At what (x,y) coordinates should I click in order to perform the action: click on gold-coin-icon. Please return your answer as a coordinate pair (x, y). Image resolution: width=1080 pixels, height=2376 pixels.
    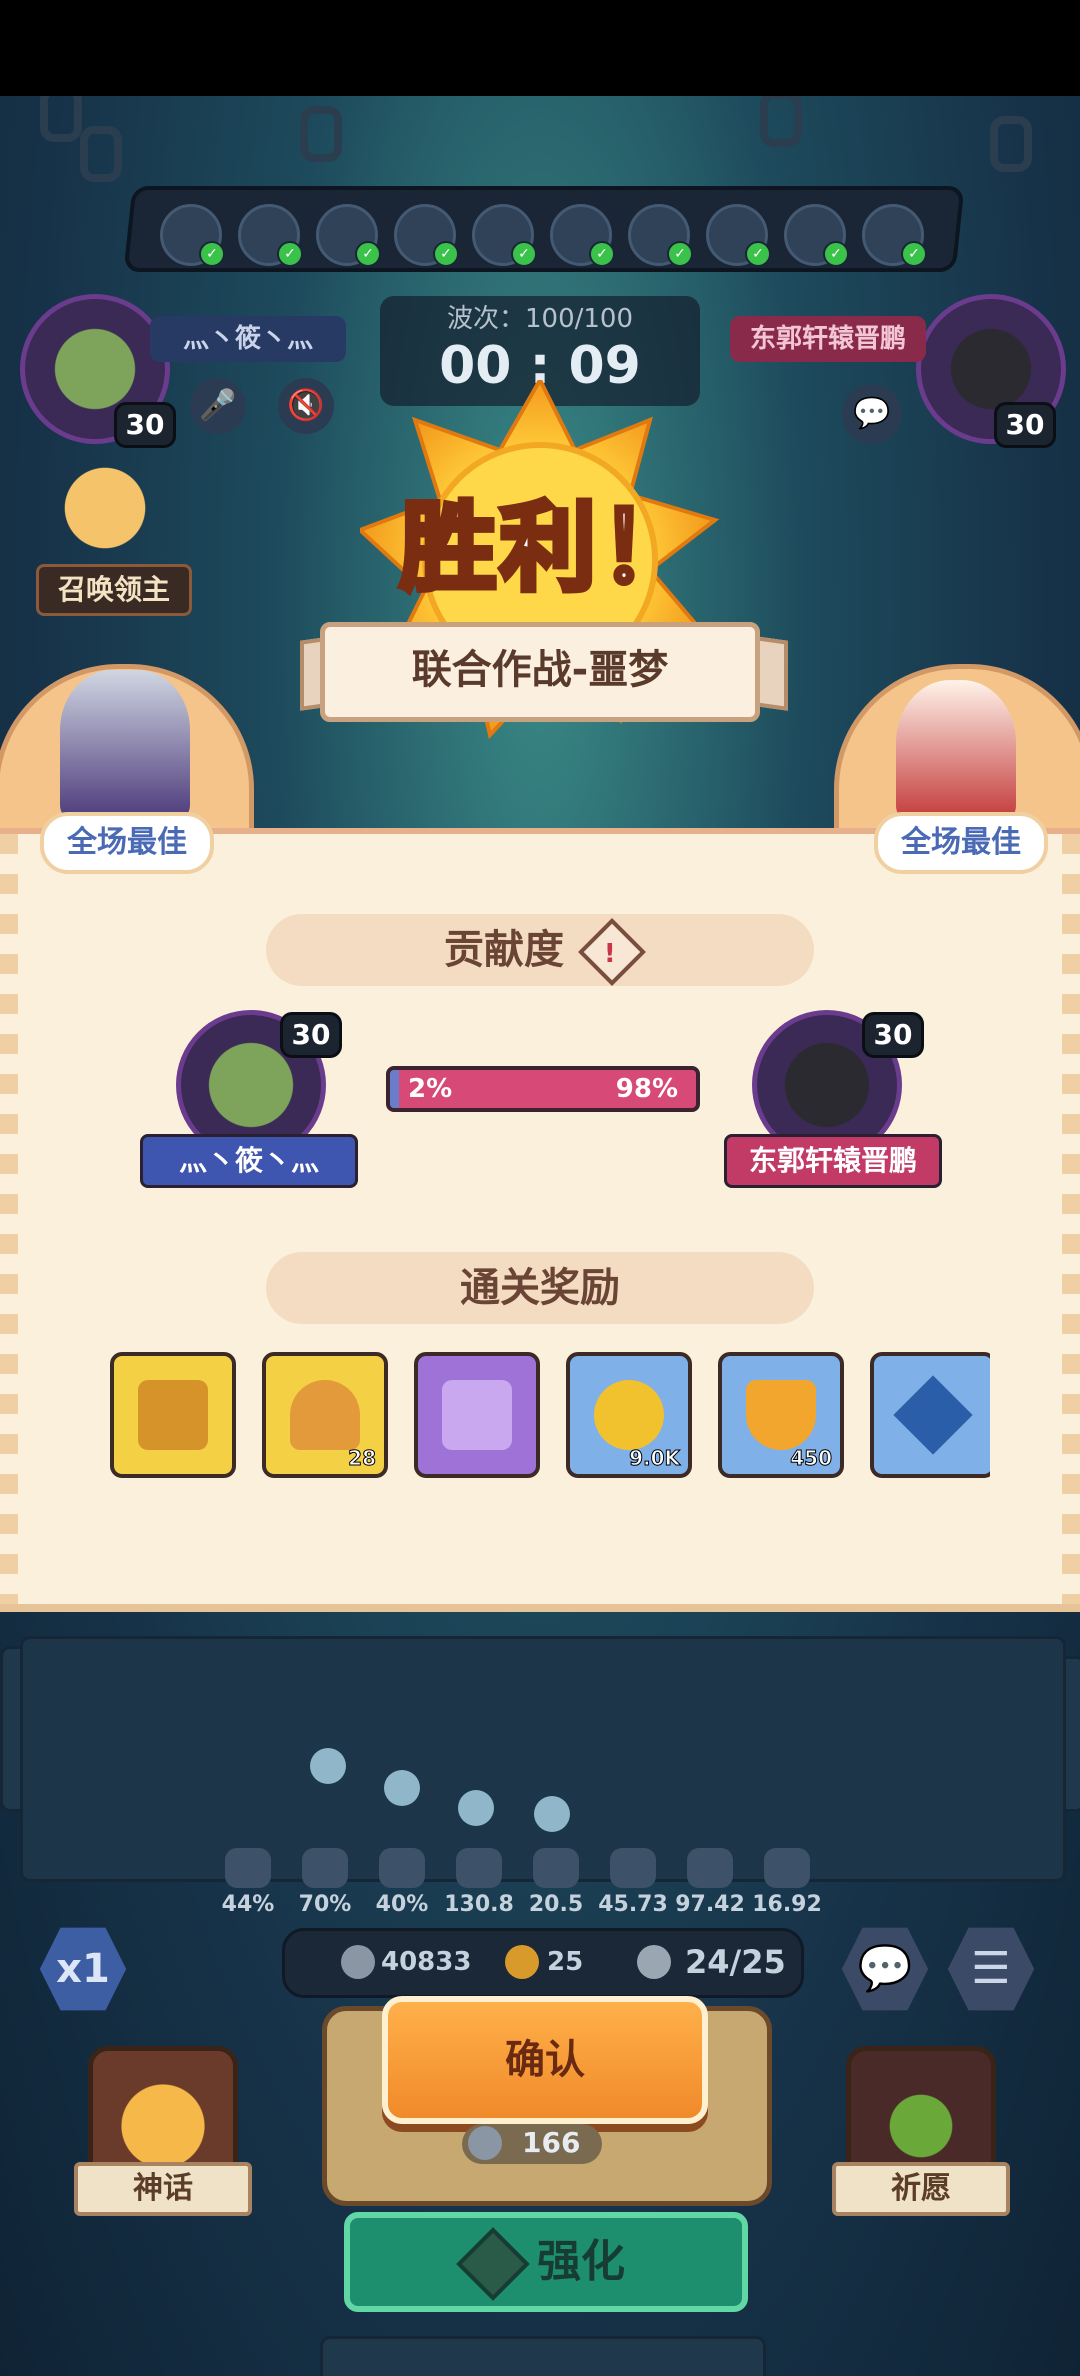
    Looking at the image, I should click on (629, 1415).